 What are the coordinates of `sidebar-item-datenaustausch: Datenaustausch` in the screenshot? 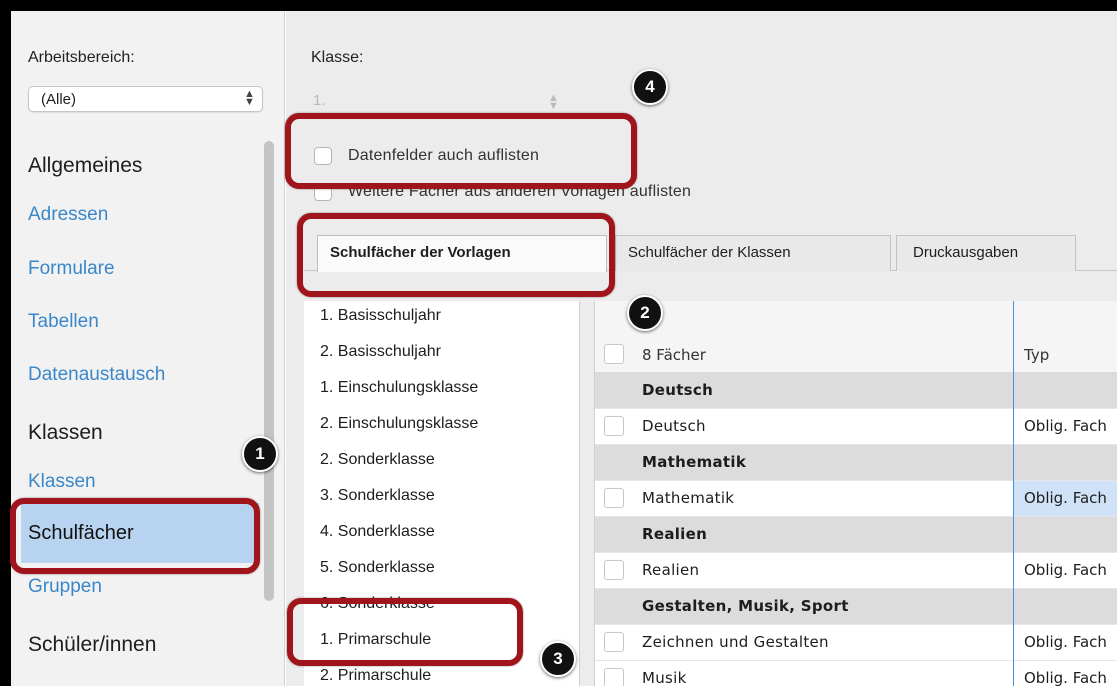 It's located at (96, 375).